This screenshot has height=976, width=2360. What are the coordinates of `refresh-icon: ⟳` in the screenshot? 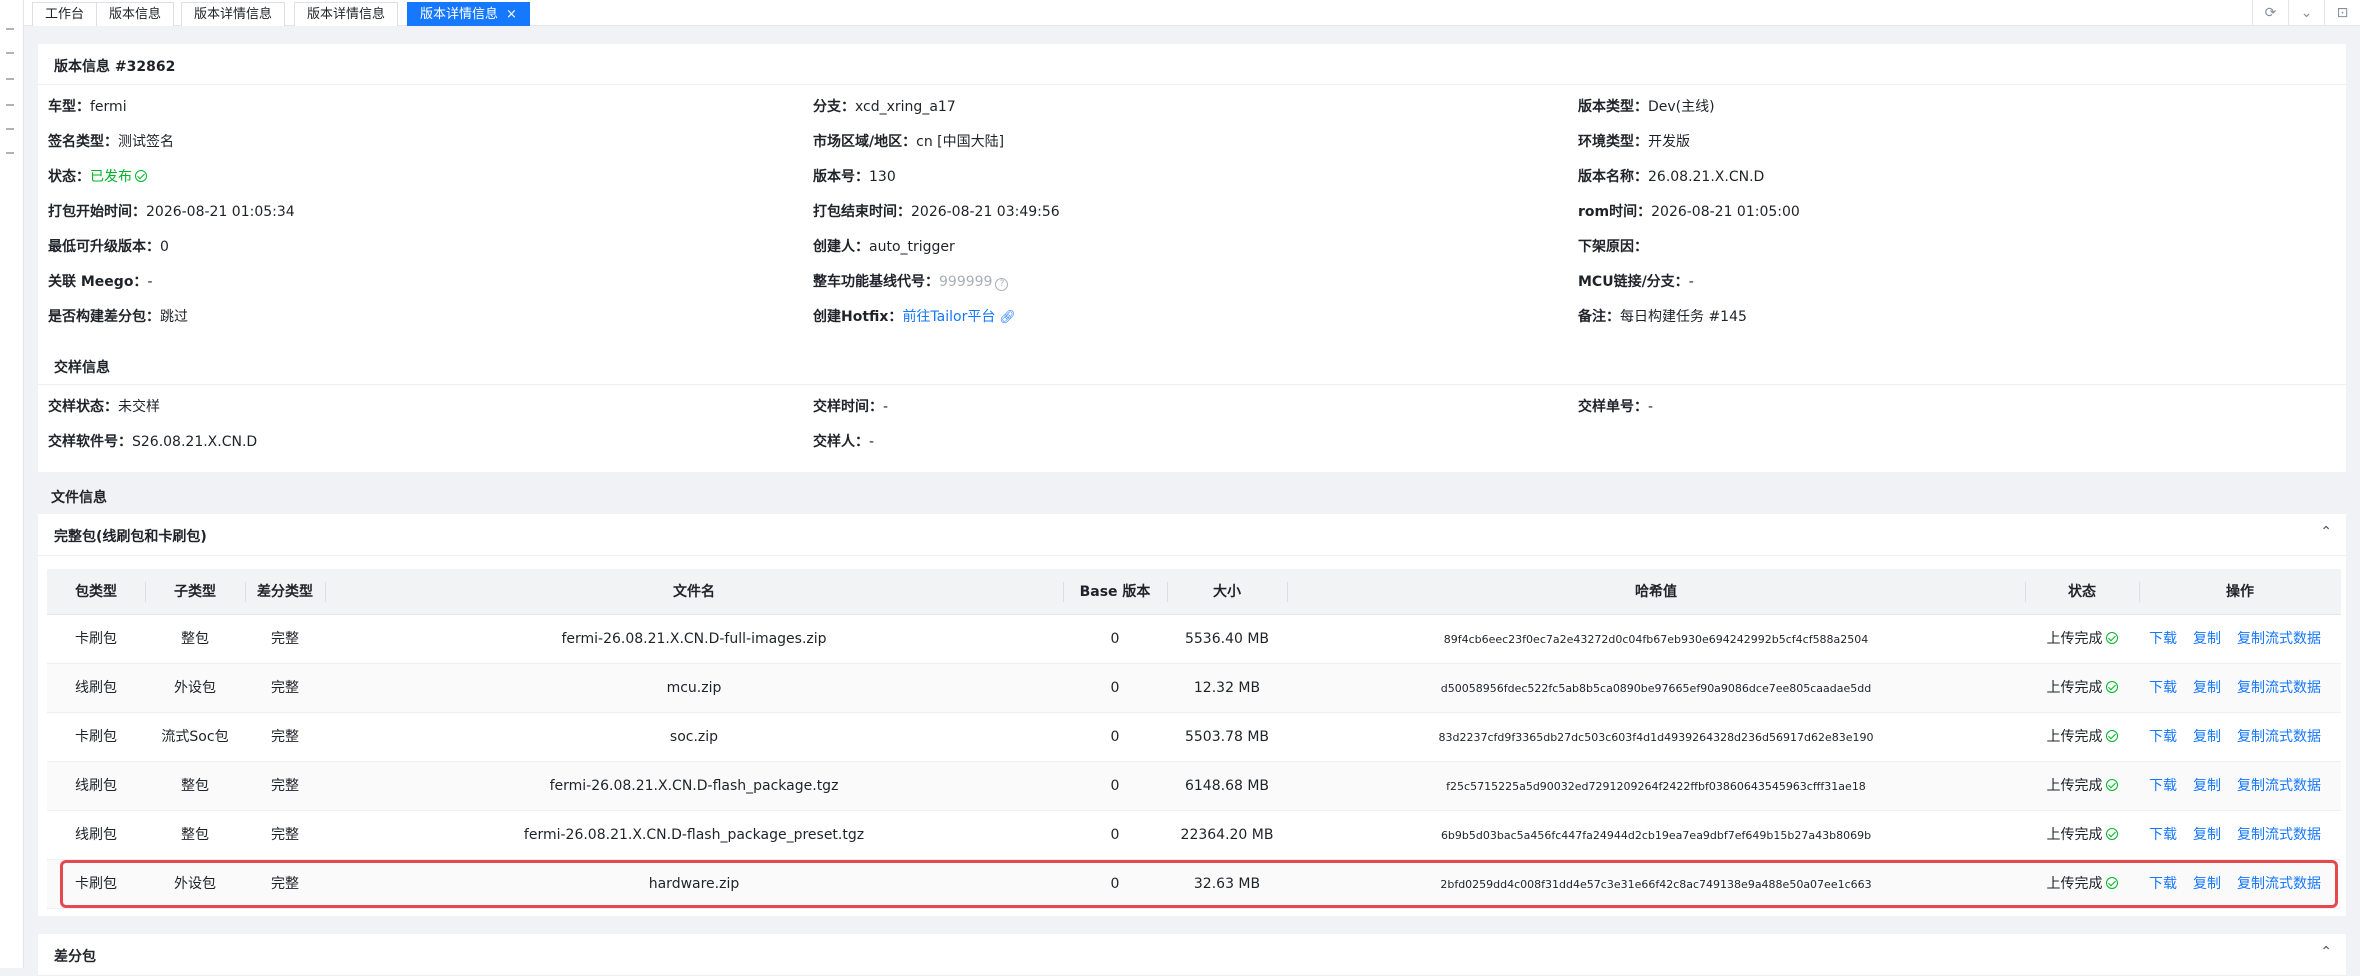 It's located at (2270, 13).